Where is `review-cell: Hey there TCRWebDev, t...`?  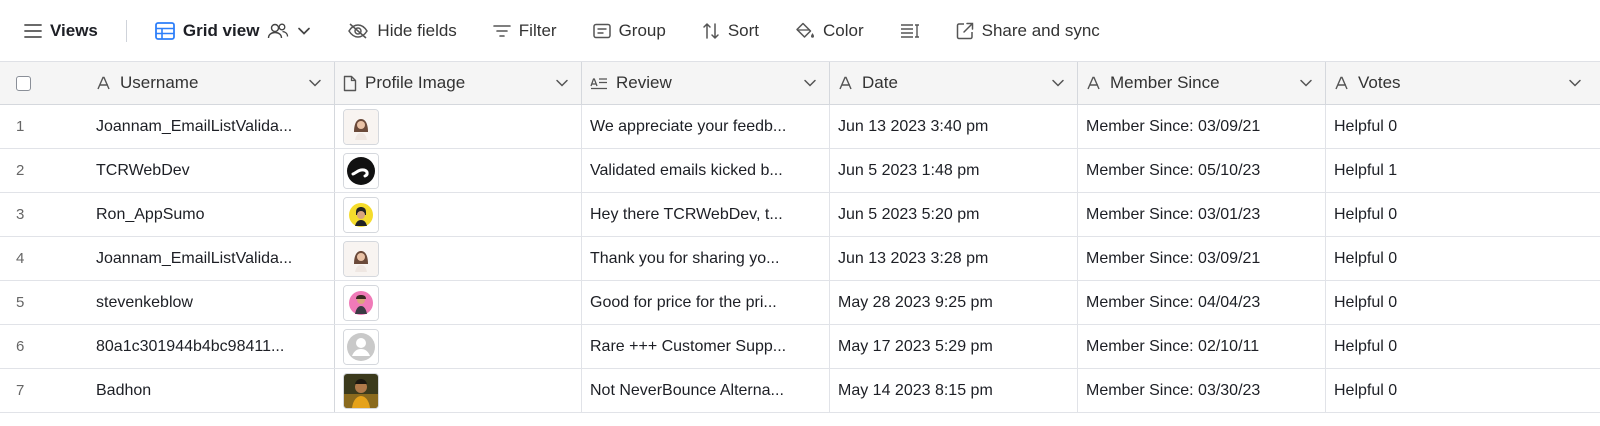
review-cell: Hey there TCRWebDev, t... is located at coordinates (706, 214).